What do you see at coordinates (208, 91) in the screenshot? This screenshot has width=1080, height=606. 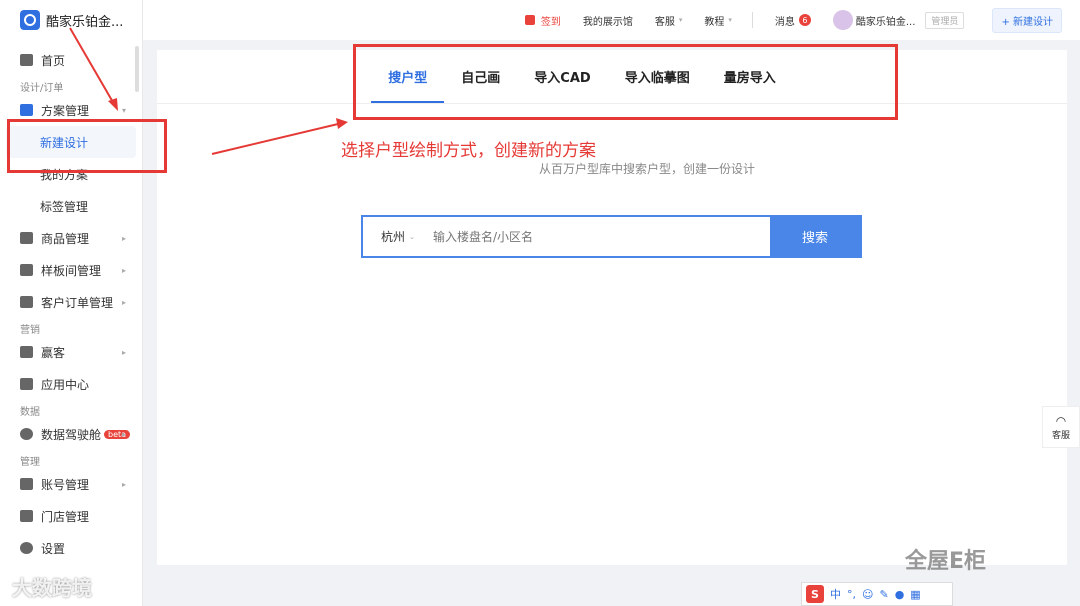 I see `annotation-arrows` at bounding box center [208, 91].